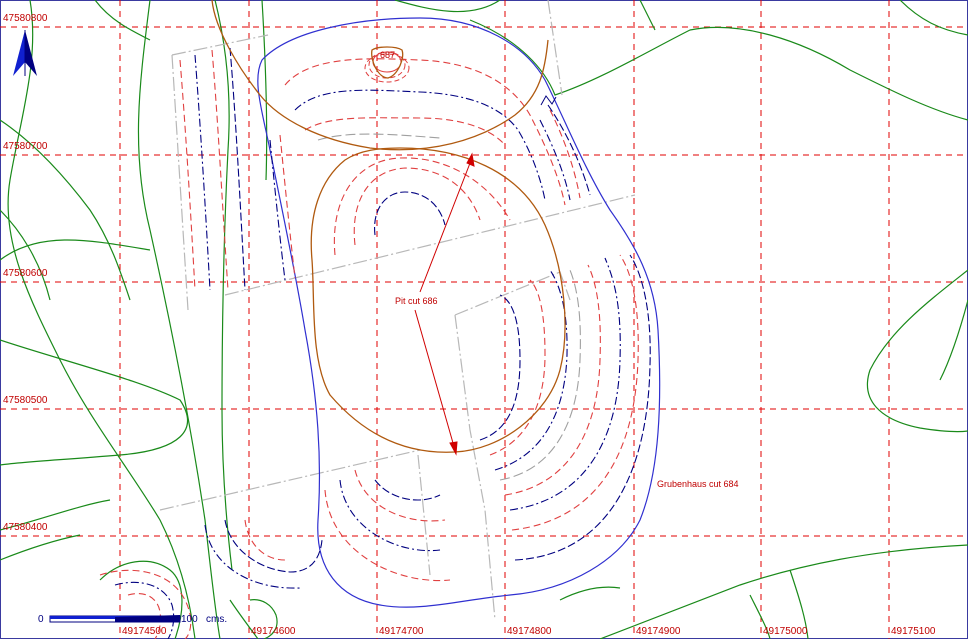 This screenshot has height=639, width=968. What do you see at coordinates (25, 18) in the screenshot?
I see `northing-label: 47580800` at bounding box center [25, 18].